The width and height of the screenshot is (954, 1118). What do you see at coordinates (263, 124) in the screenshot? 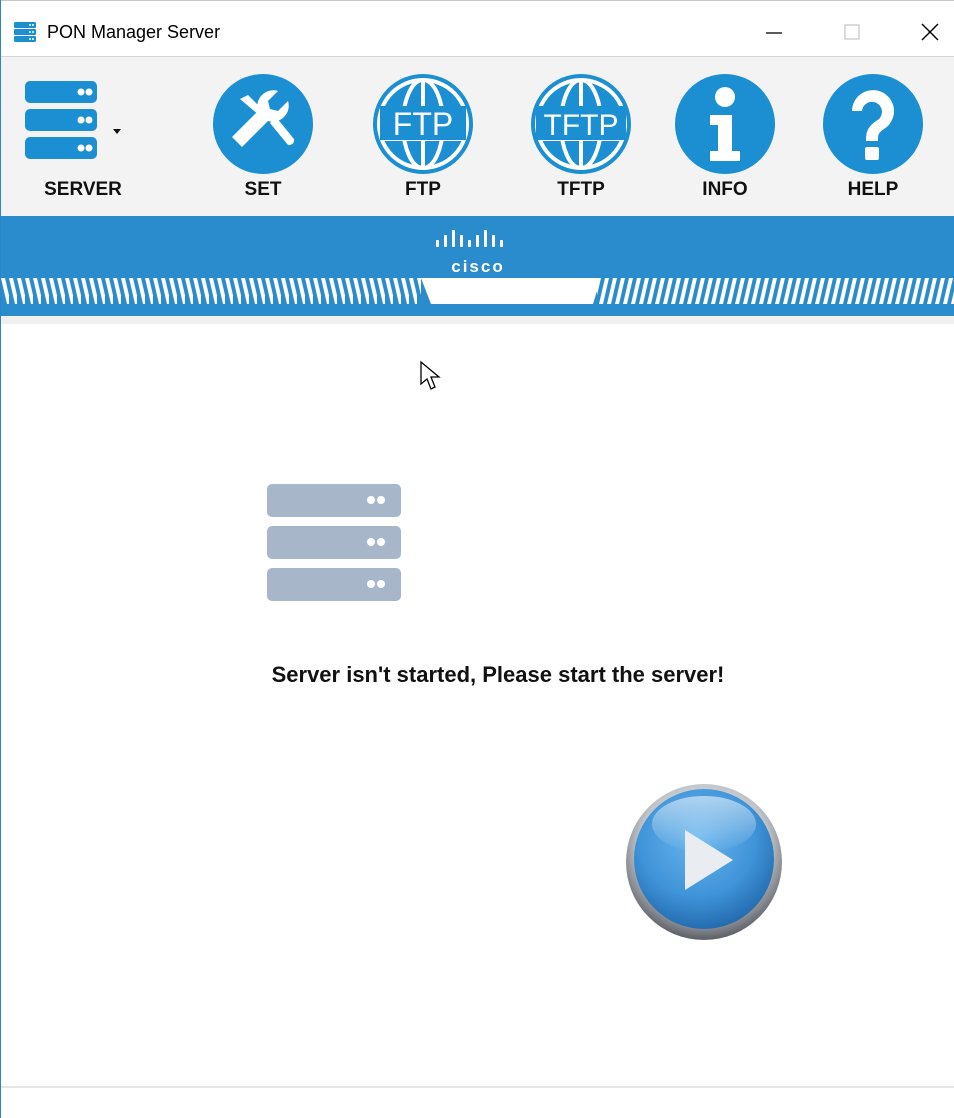
I see `tools-icon` at bounding box center [263, 124].